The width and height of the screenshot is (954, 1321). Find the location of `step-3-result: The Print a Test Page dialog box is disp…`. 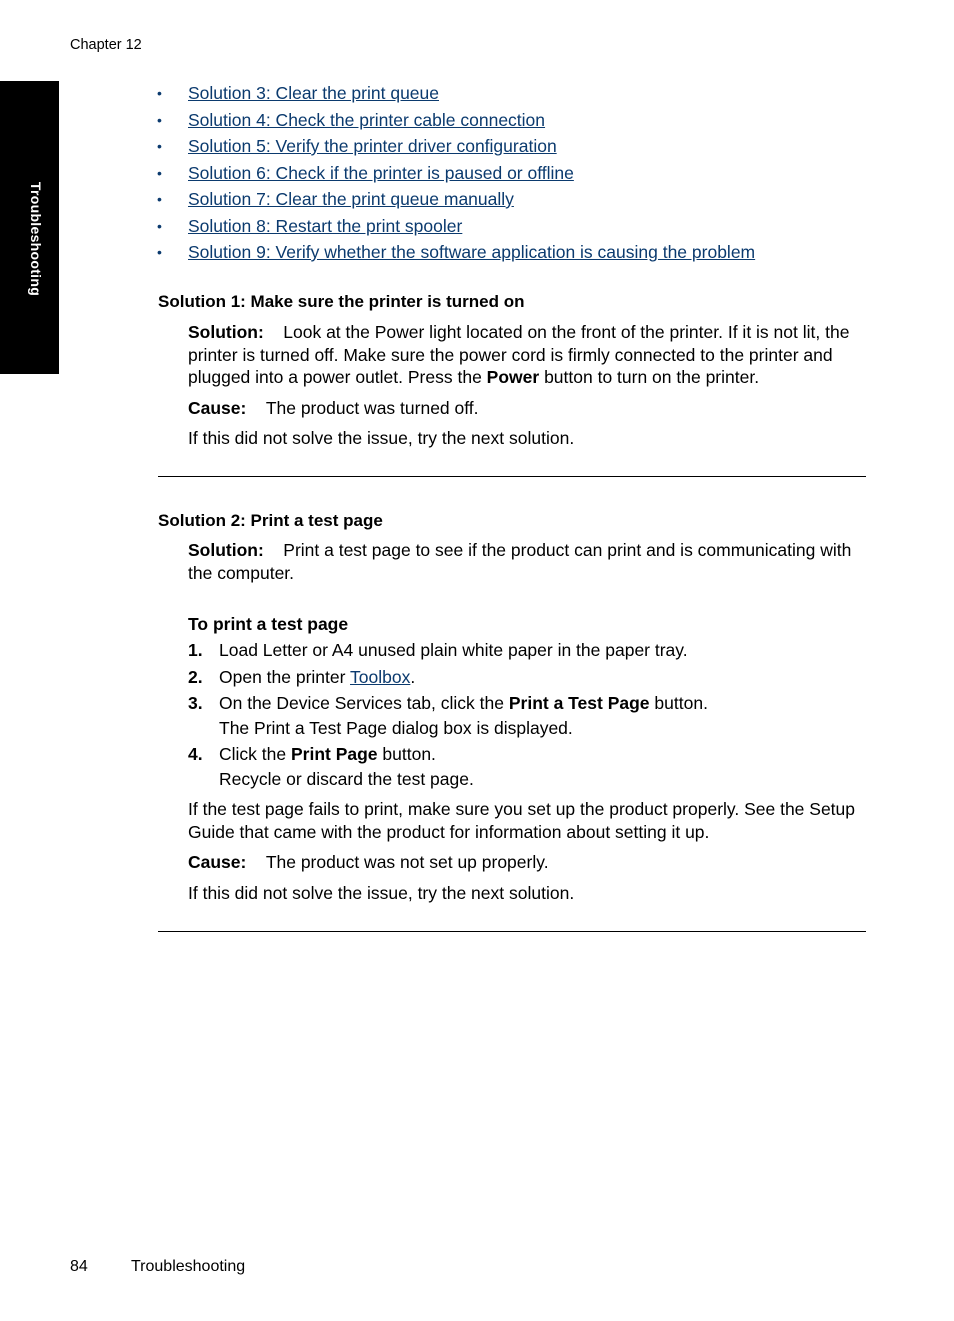

step-3-result: The Print a Test Page dialog box is disp… is located at coordinates (396, 728).